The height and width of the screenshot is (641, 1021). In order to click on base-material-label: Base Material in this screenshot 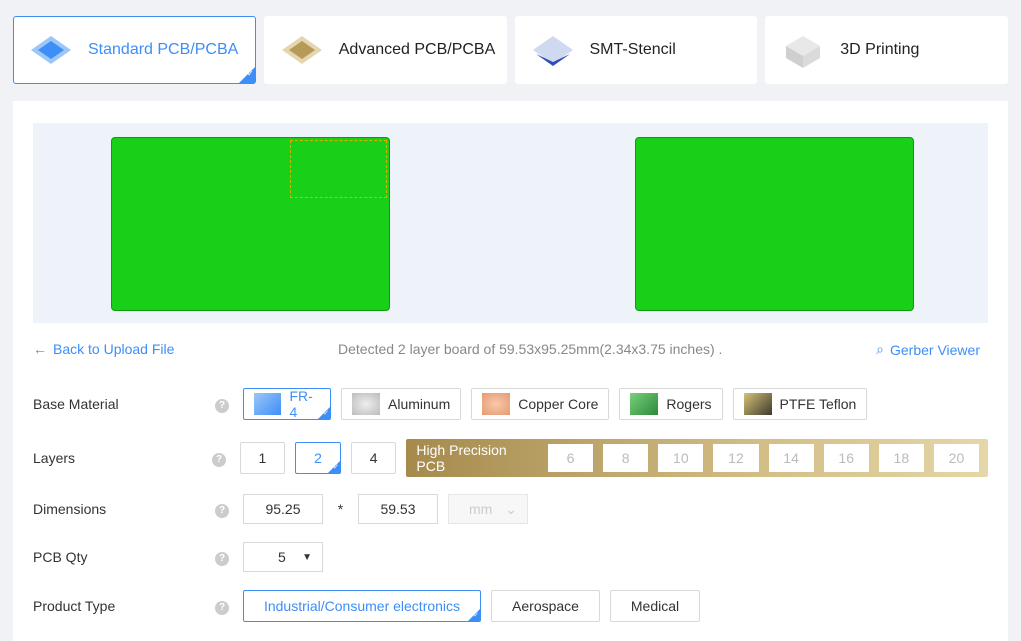, I will do `click(76, 404)`.